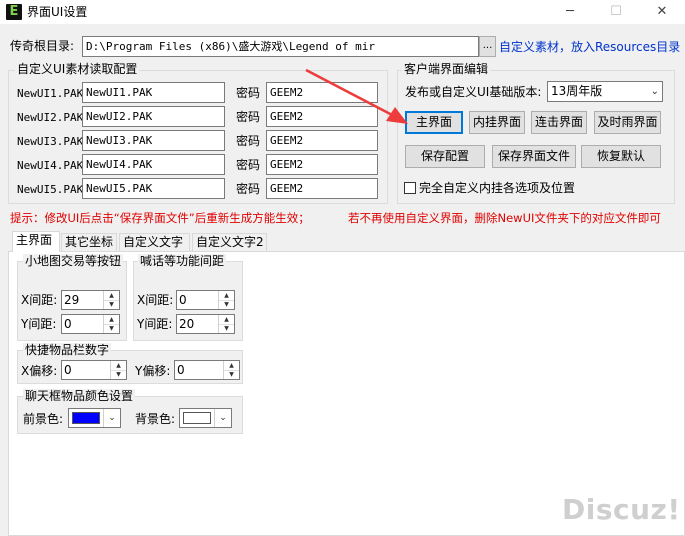  What do you see at coordinates (36, 241) in the screenshot?
I see `tab-main-ui: 主界面` at bounding box center [36, 241].